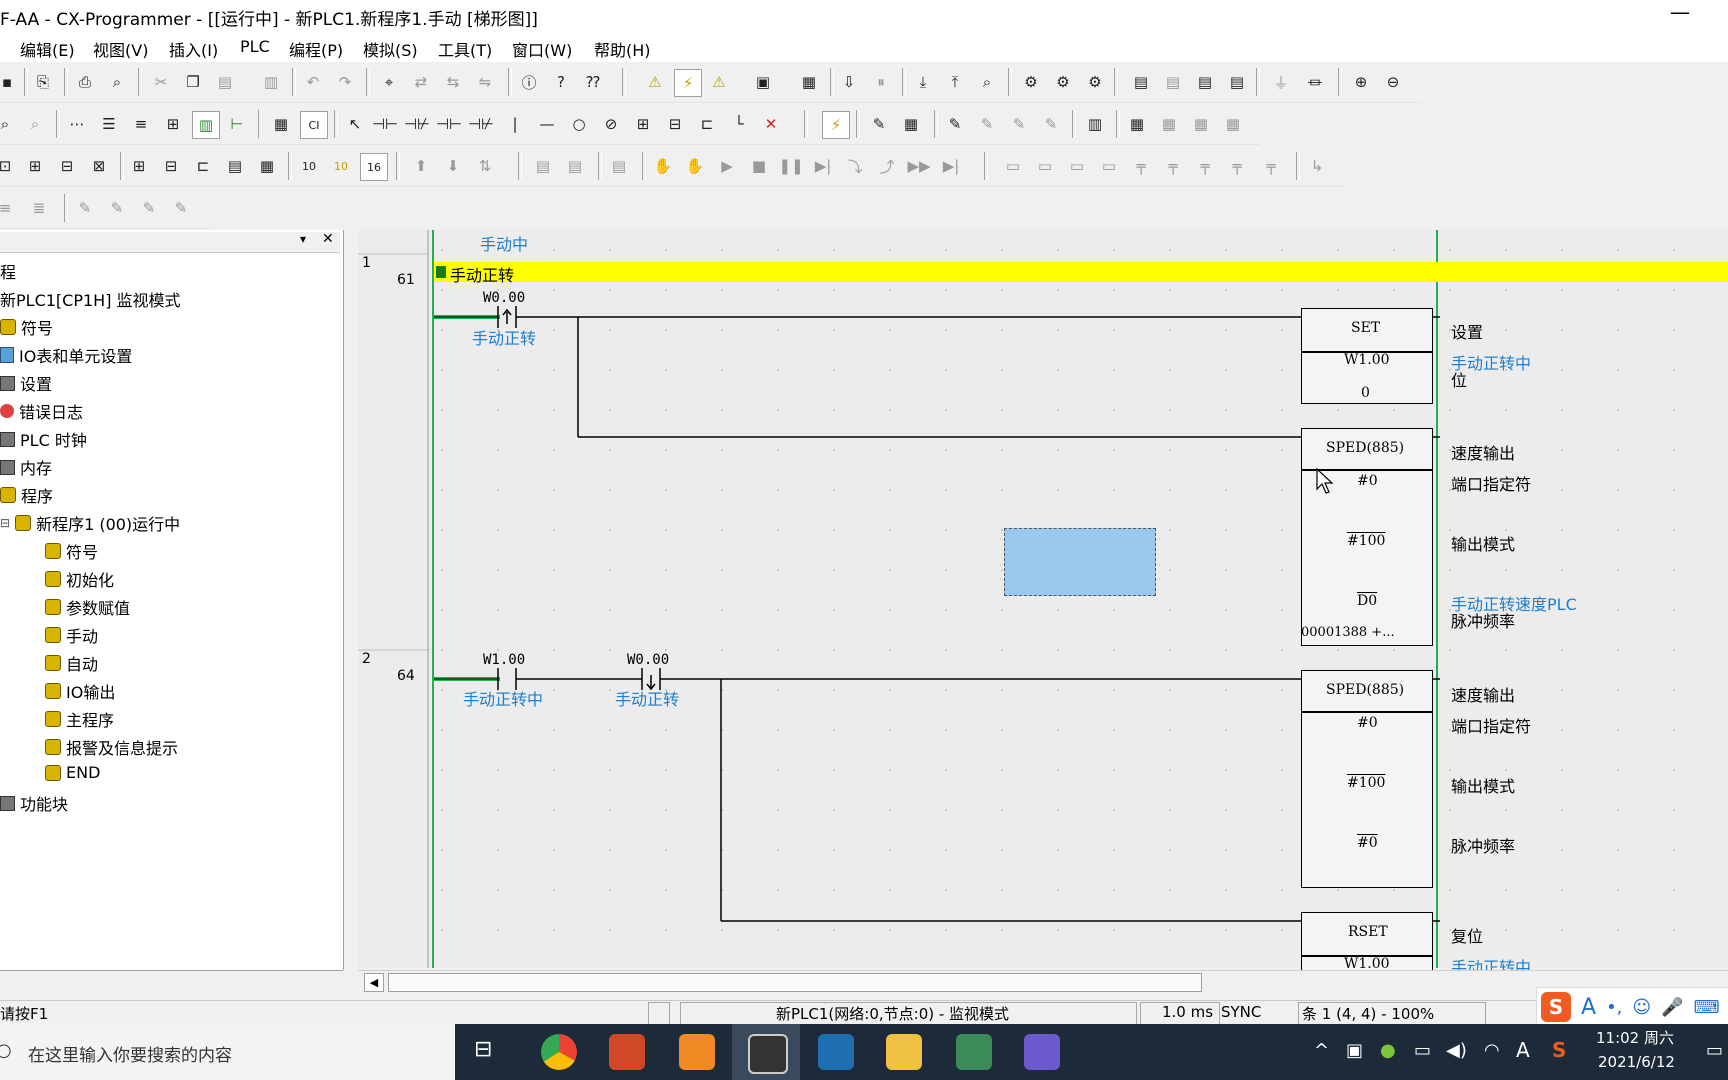 Image resolution: width=1728 pixels, height=1080 pixels. Describe the element at coordinates (1588, 1007) in the screenshot. I see `ime-mode-label: A` at that location.